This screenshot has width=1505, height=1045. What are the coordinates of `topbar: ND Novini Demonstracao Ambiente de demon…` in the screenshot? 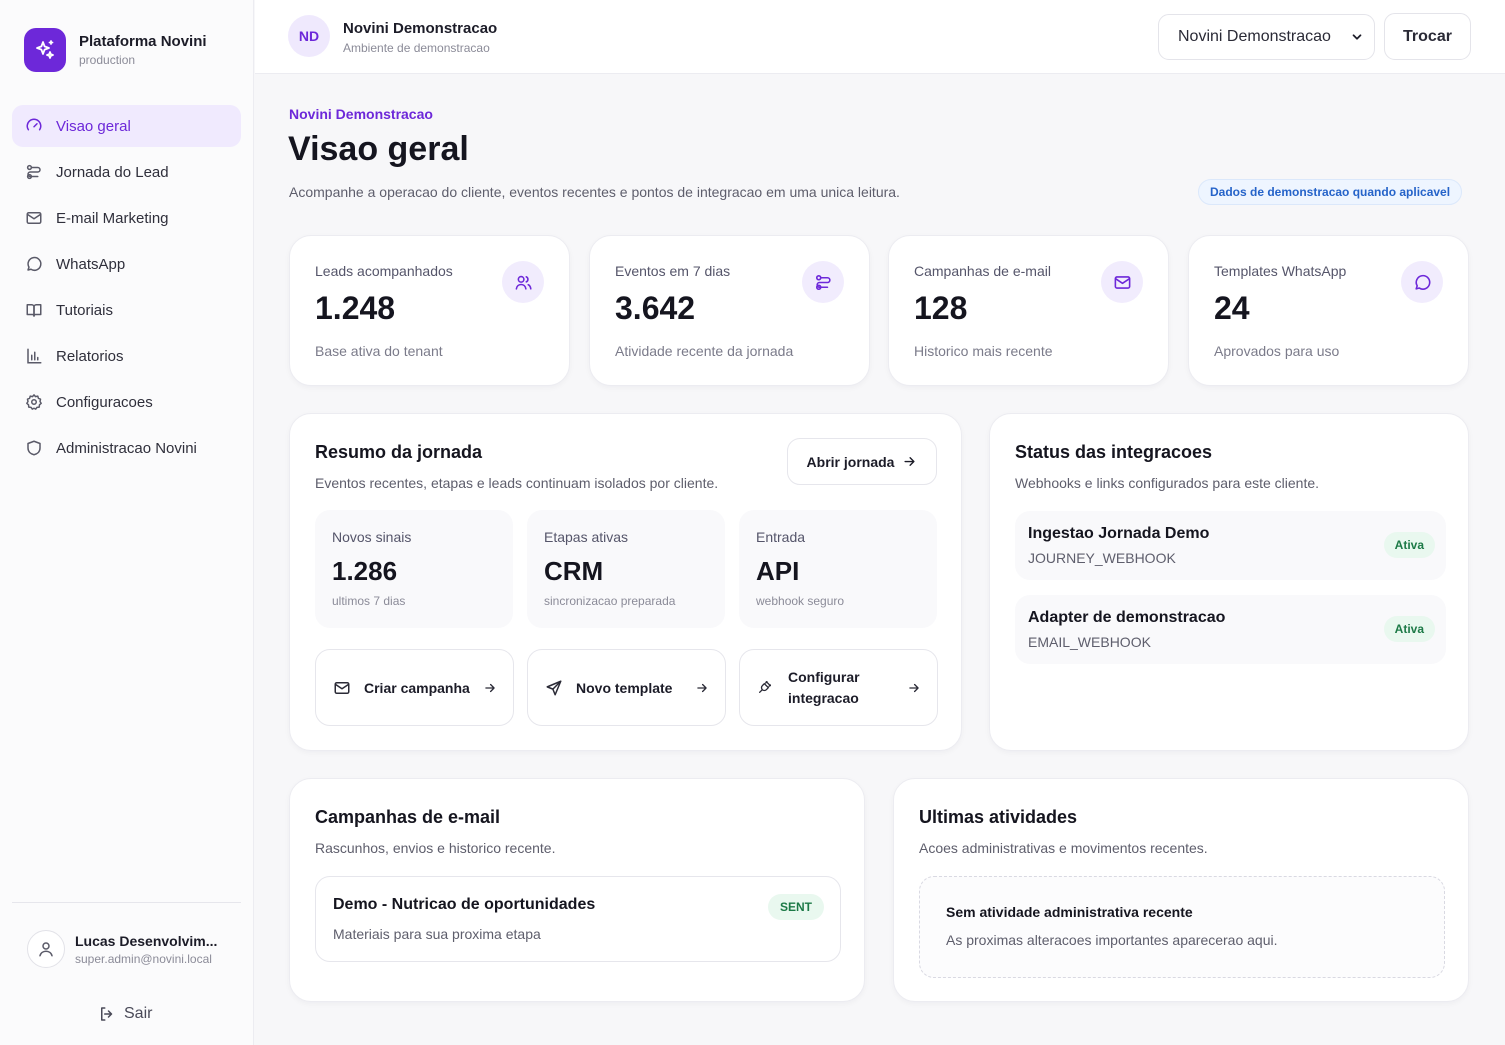 It's located at (880, 37).